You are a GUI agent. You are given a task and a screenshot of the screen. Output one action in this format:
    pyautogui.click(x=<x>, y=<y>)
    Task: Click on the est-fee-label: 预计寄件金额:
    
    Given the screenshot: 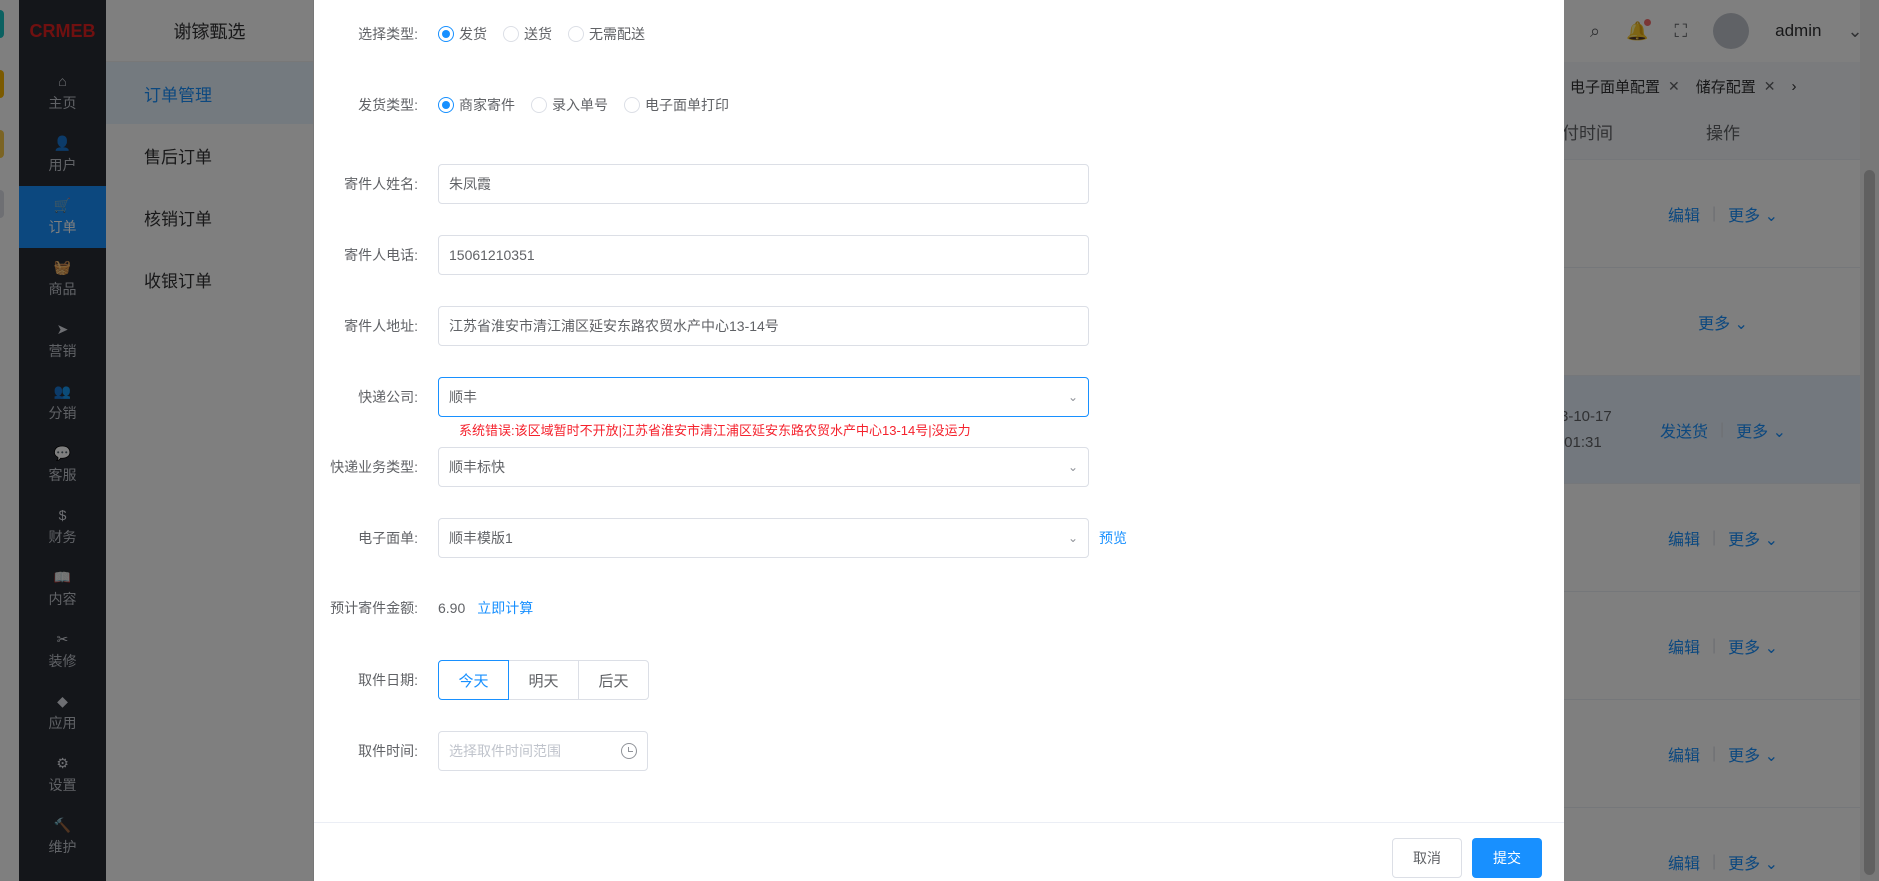 What is the action you would take?
    pyautogui.click(x=374, y=608)
    